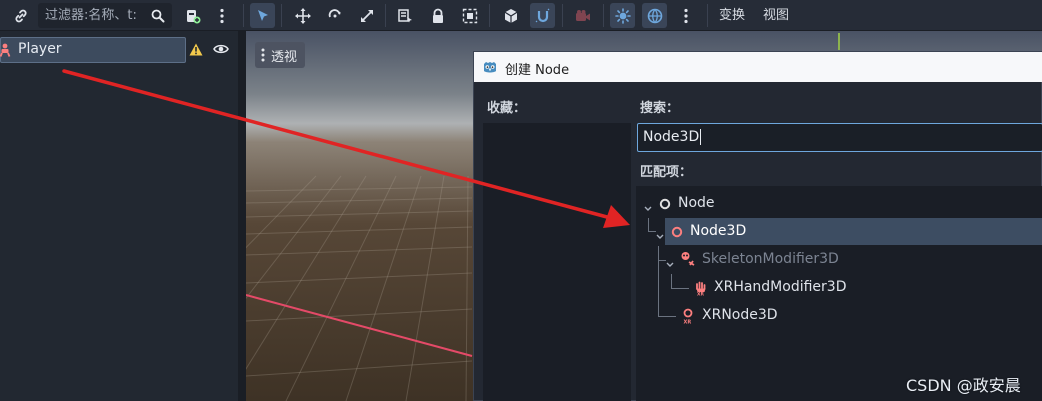 The width and height of the screenshot is (1042, 401). What do you see at coordinates (542, 15) in the screenshot?
I see `snap-icon` at bounding box center [542, 15].